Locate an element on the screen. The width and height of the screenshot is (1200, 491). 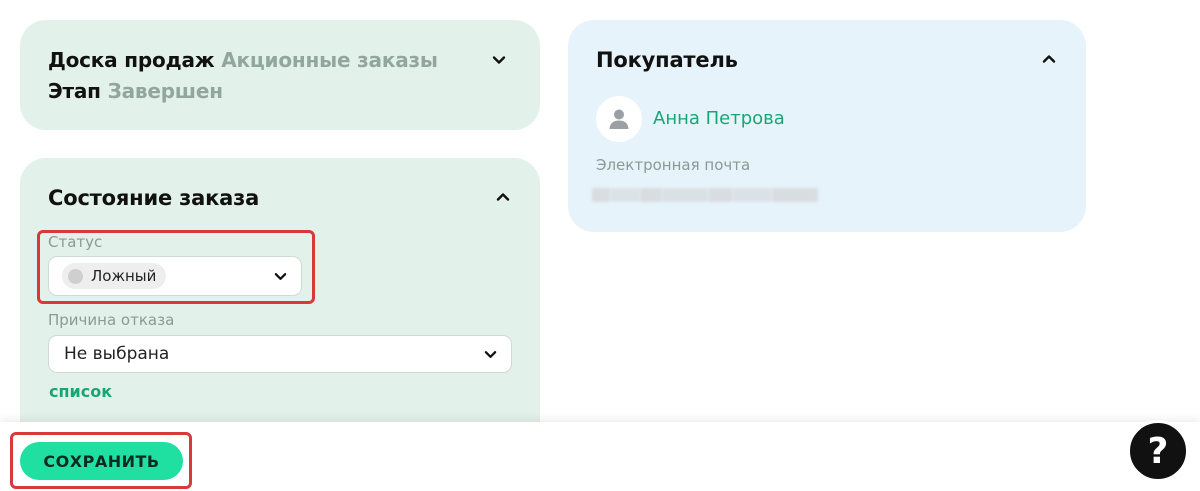
buyer-title: Покупатель is located at coordinates (667, 60).